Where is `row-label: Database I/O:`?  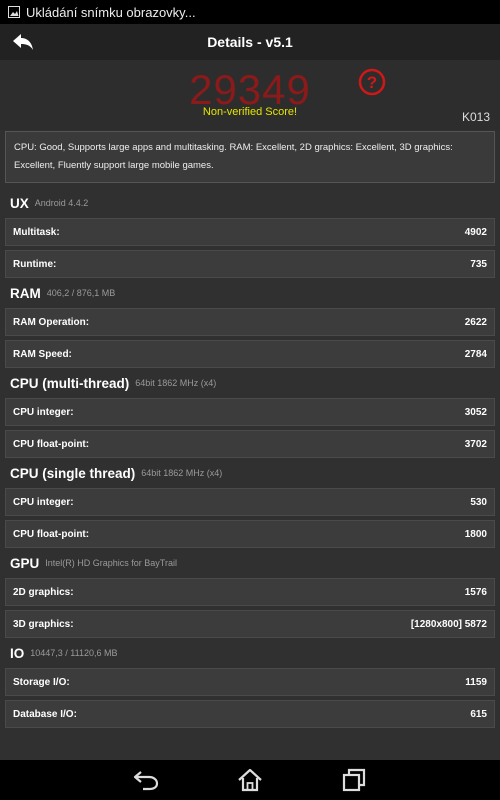
row-label: Database I/O: is located at coordinates (45, 714).